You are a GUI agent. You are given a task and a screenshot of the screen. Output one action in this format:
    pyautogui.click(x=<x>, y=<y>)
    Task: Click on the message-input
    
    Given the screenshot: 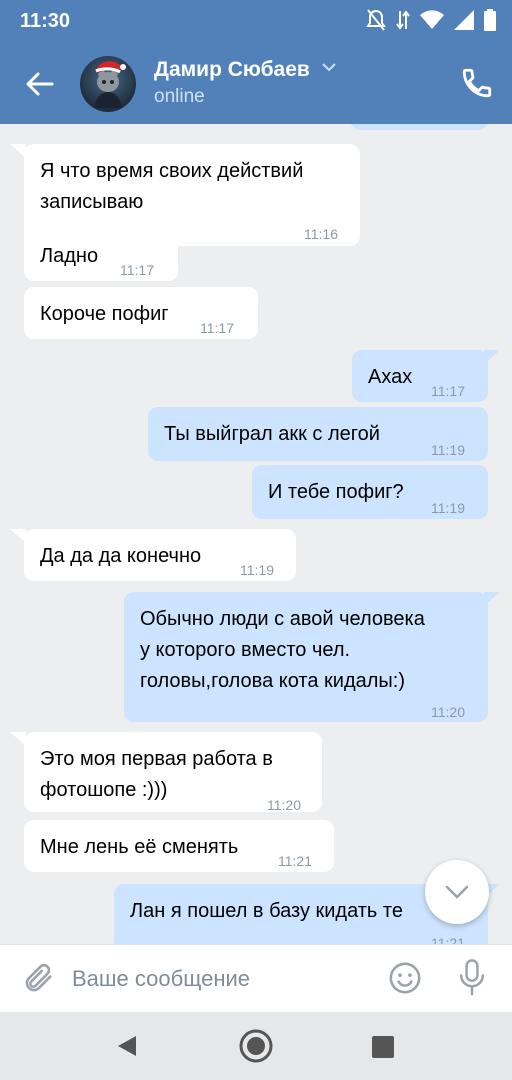 What is the action you would take?
    pyautogui.click(x=222, y=979)
    